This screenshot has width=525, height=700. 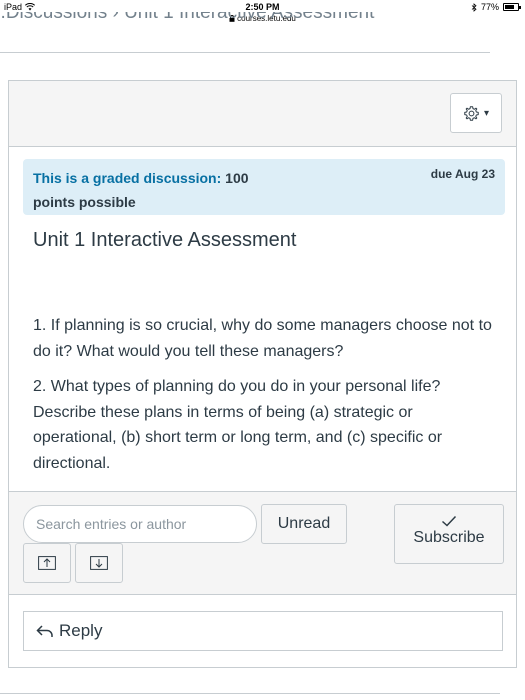 I want to click on bluetooth-icon, so click(x=474, y=7).